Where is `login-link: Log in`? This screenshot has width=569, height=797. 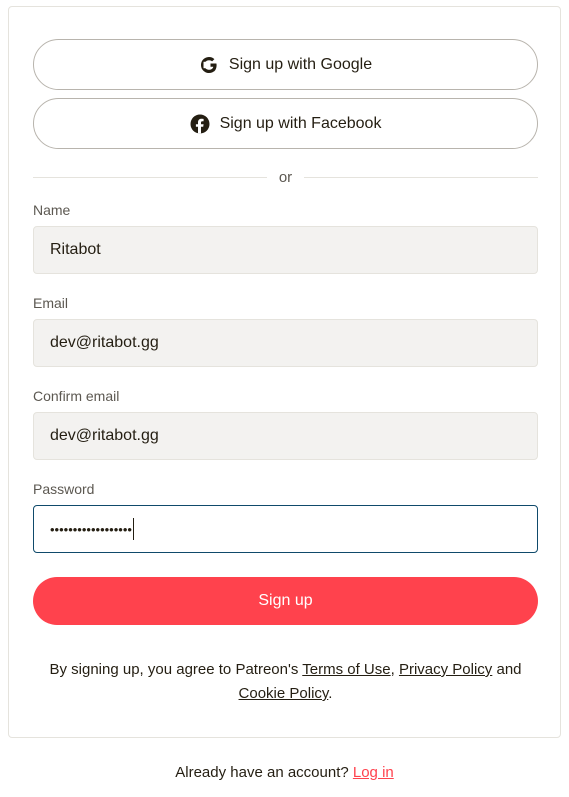 login-link: Log in is located at coordinates (373, 772).